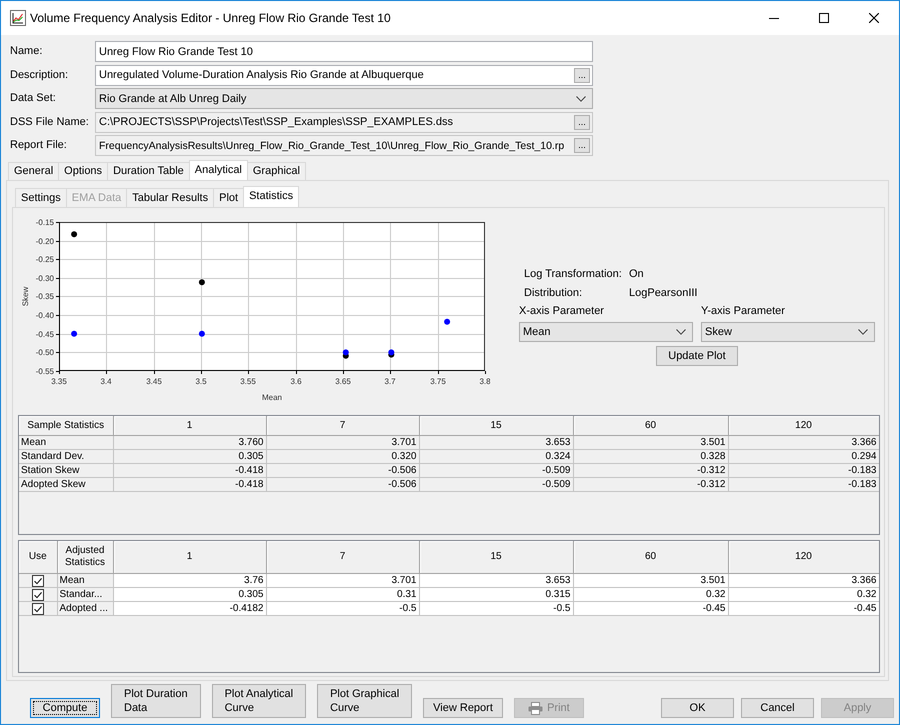  Describe the element at coordinates (156, 701) in the screenshot. I see `plot-button: Plot Duration Data` at that location.